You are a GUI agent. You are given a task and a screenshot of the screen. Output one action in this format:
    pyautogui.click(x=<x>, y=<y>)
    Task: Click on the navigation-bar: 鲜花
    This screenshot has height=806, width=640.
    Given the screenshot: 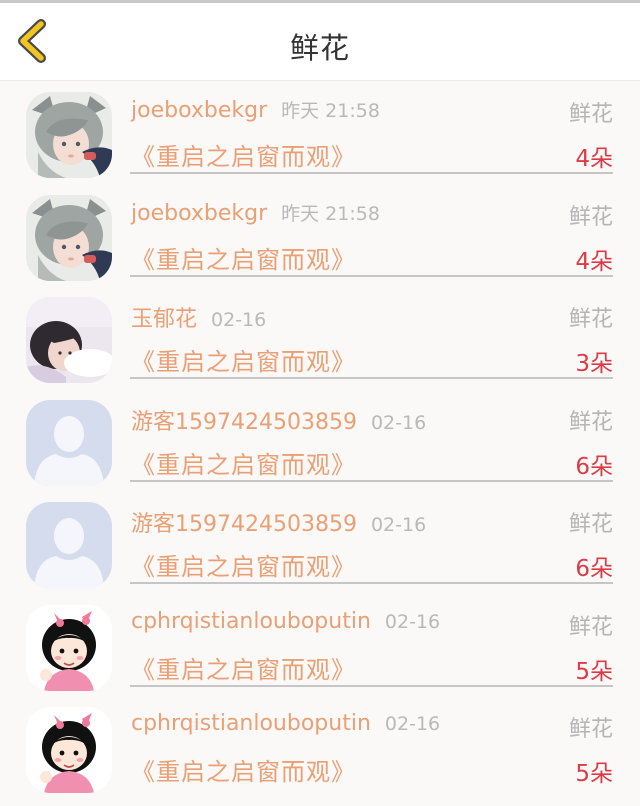 What is the action you would take?
    pyautogui.click(x=320, y=42)
    